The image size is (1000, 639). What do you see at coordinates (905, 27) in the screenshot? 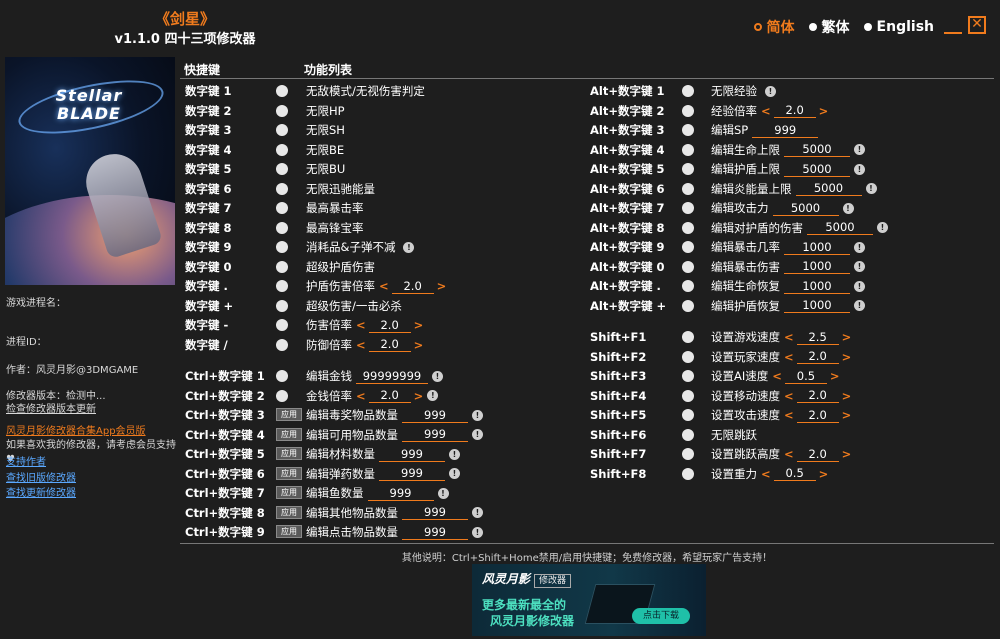
I see `lang-label: English` at bounding box center [905, 27].